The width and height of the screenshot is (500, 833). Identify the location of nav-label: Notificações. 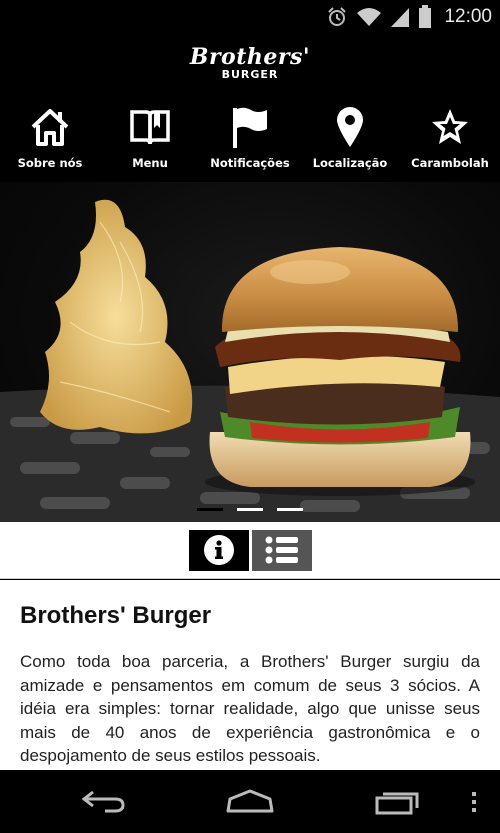
(250, 163).